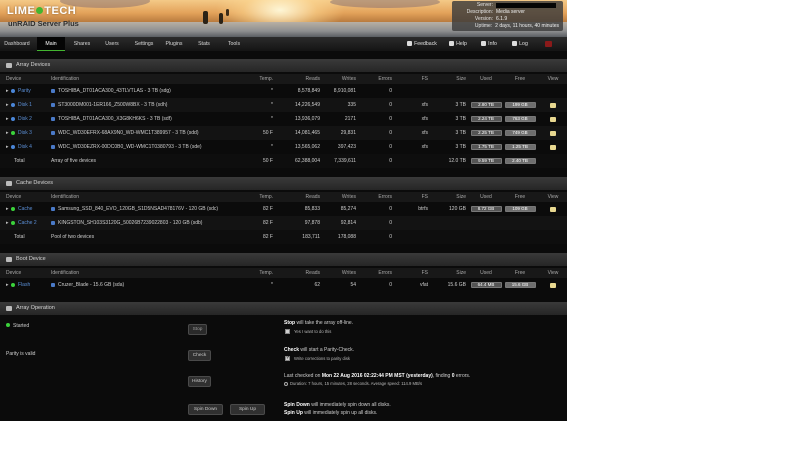  I want to click on server-info-row: Uptime: 2 days, 11 hours, 40 minutes, so click(507, 26).